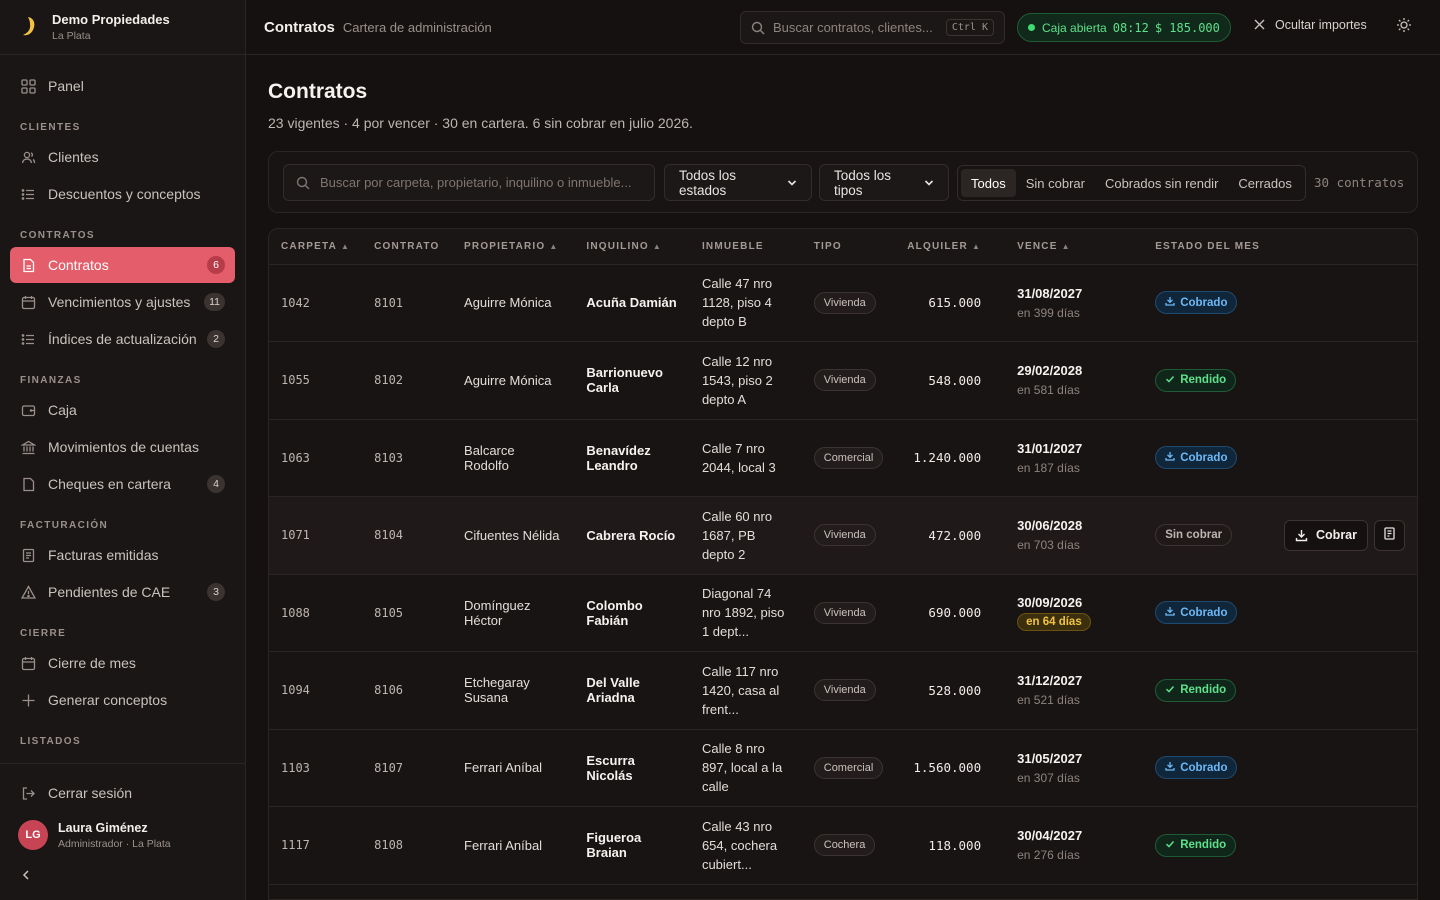 The image size is (1440, 900). I want to click on cell-inquilino: Escurra Nicolás, so click(610, 767).